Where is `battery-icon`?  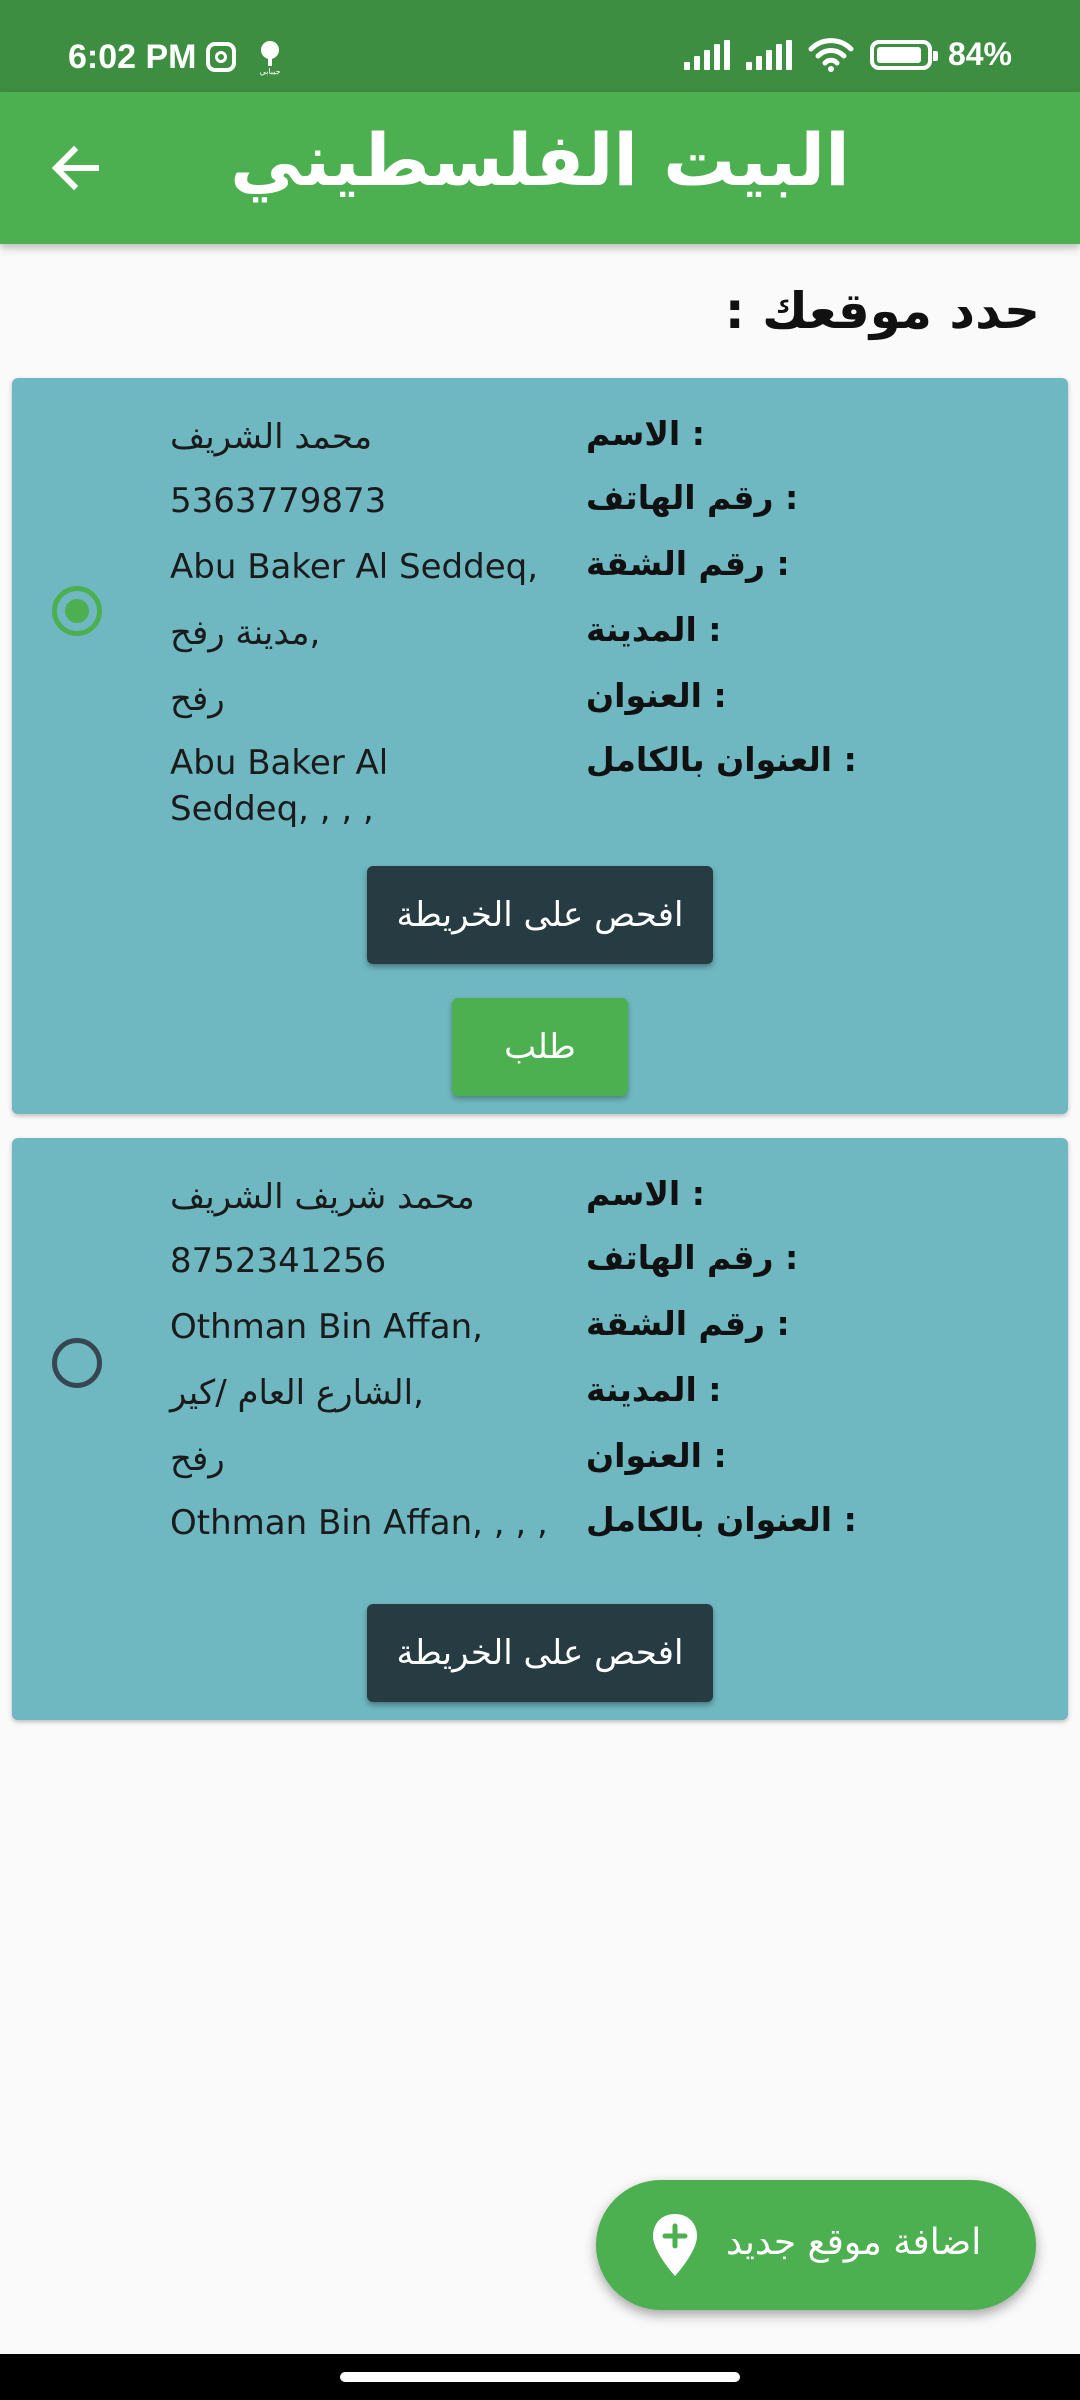 battery-icon is located at coordinates (903, 54).